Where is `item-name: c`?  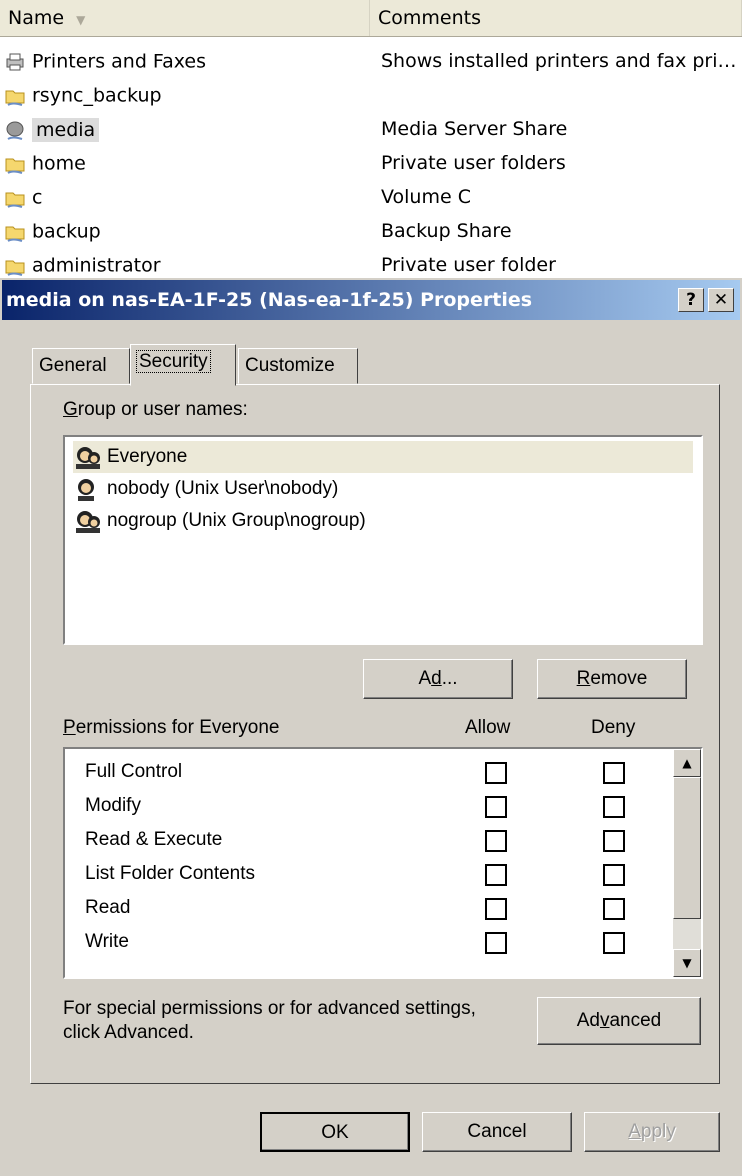
item-name: c is located at coordinates (37, 197).